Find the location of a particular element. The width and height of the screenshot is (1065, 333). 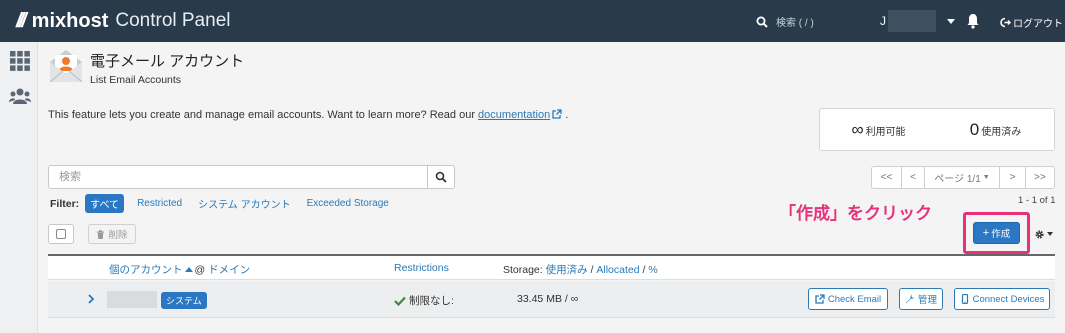

user-menu: J is located at coordinates (917, 21).